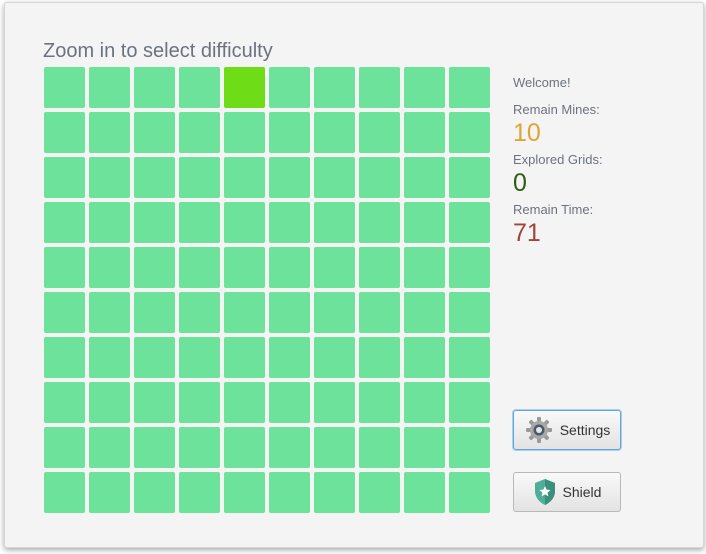 Image resolution: width=706 pixels, height=554 pixels. What do you see at coordinates (567, 492) in the screenshot?
I see `shield-button: Shield` at bounding box center [567, 492].